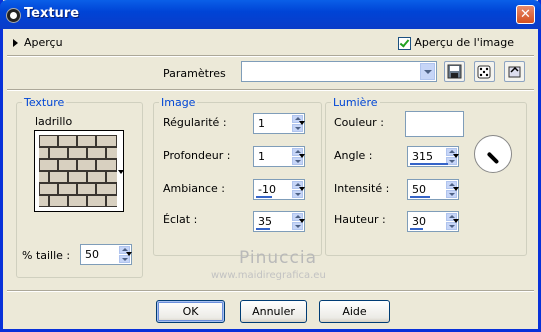 The image size is (541, 332). Describe the element at coordinates (43, 42) in the screenshot. I see `preview-toggle-label: Aperçu` at that location.